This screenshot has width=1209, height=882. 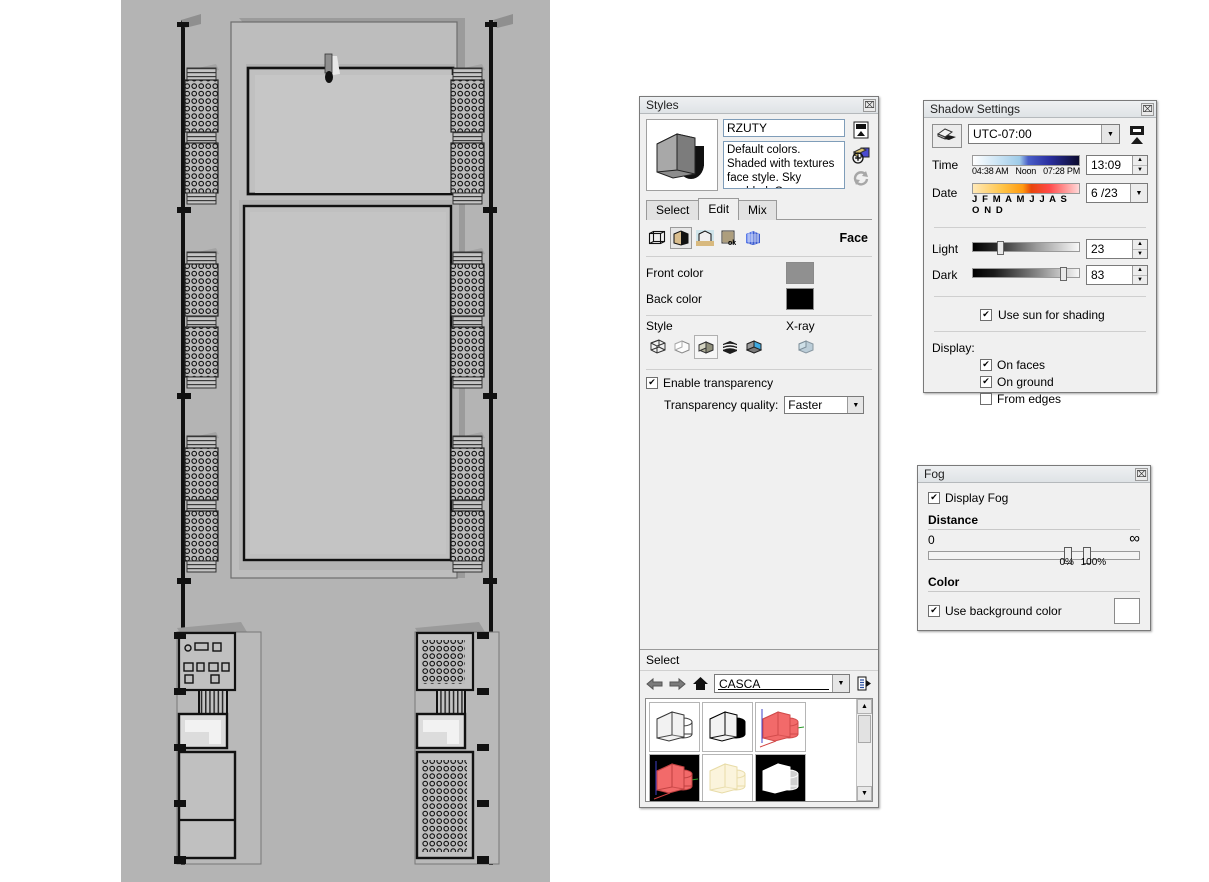 What do you see at coordinates (1051, 315) in the screenshot?
I see `use-sun-label: Use sun for shading` at bounding box center [1051, 315].